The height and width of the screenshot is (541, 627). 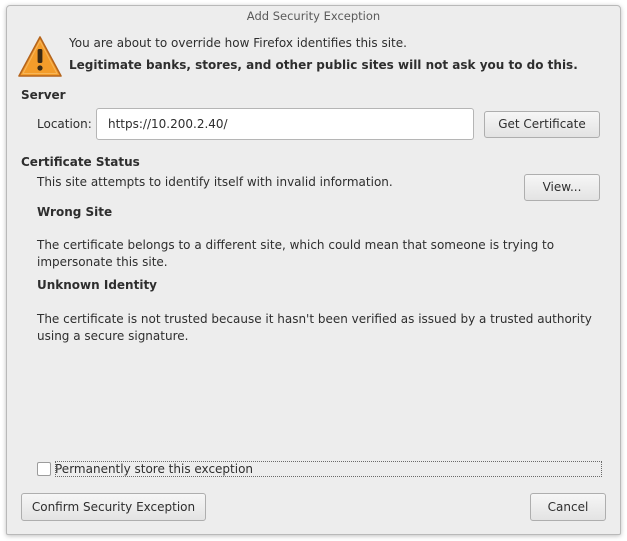 I want to click on location-label: Location:, so click(x=64, y=124).